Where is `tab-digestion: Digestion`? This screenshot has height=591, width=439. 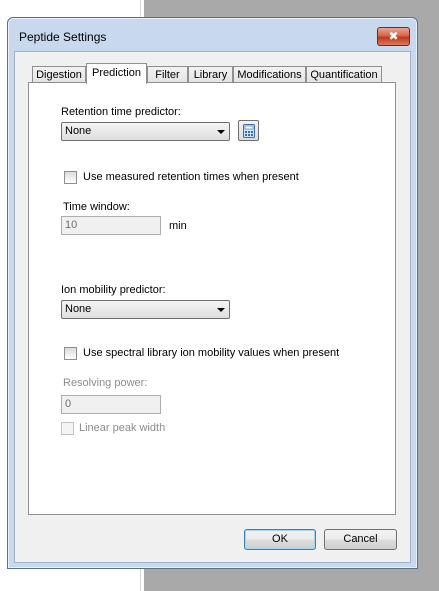 tab-digestion: Digestion is located at coordinates (59, 74).